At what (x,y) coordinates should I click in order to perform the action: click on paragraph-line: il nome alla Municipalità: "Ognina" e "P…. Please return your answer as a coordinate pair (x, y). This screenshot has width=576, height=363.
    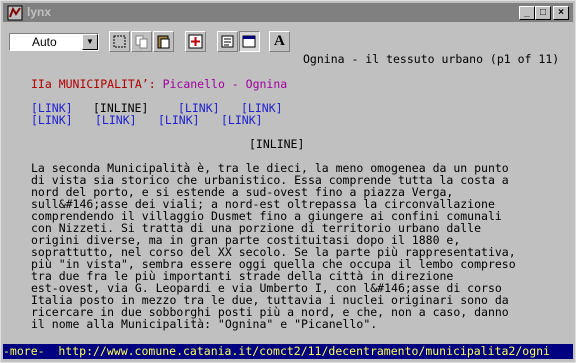
    Looking at the image, I should click on (204, 324).